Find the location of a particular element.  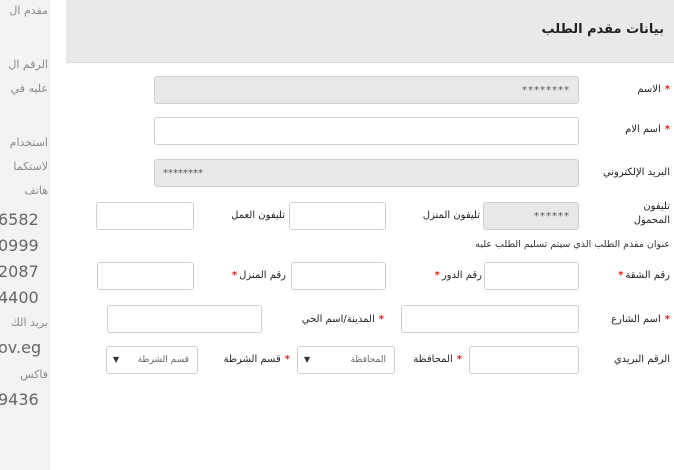

email-input is located at coordinates (366, 173).